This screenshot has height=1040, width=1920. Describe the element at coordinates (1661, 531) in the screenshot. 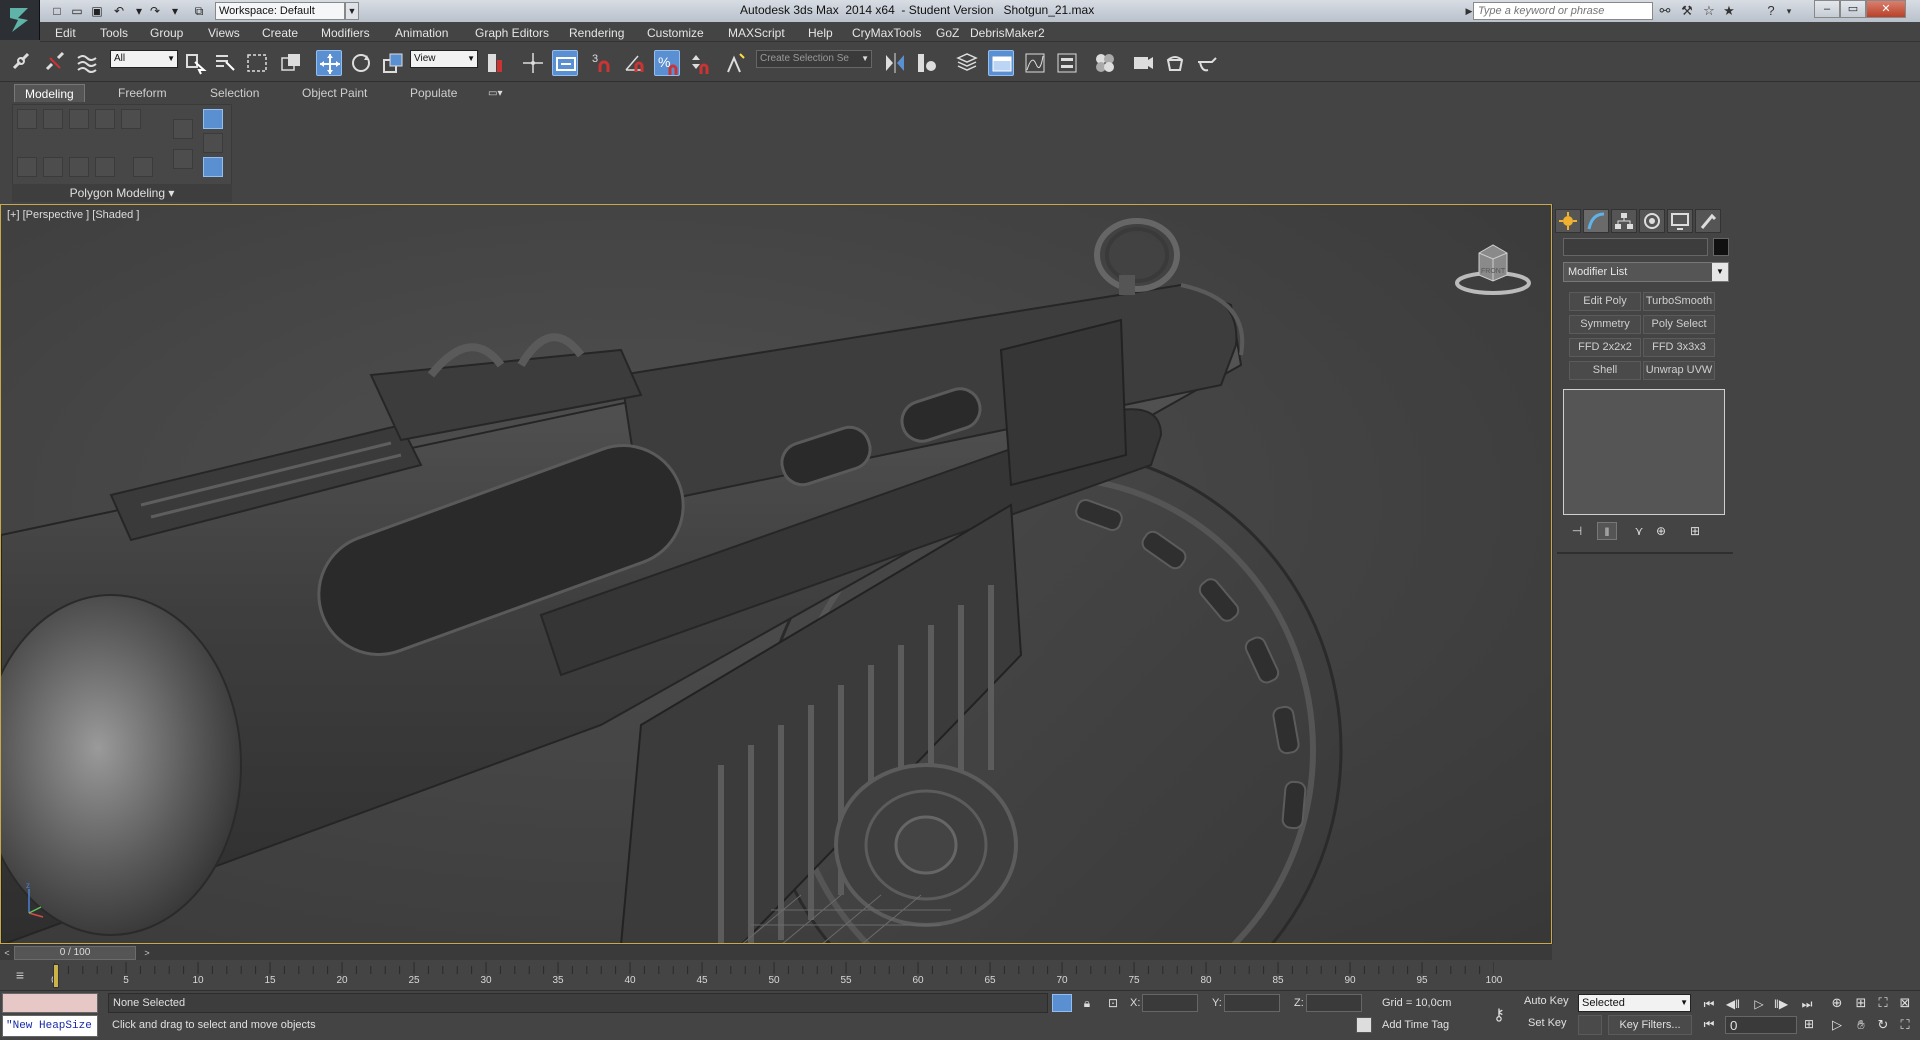

I see `remove-modifier-icon: ⊕` at that location.